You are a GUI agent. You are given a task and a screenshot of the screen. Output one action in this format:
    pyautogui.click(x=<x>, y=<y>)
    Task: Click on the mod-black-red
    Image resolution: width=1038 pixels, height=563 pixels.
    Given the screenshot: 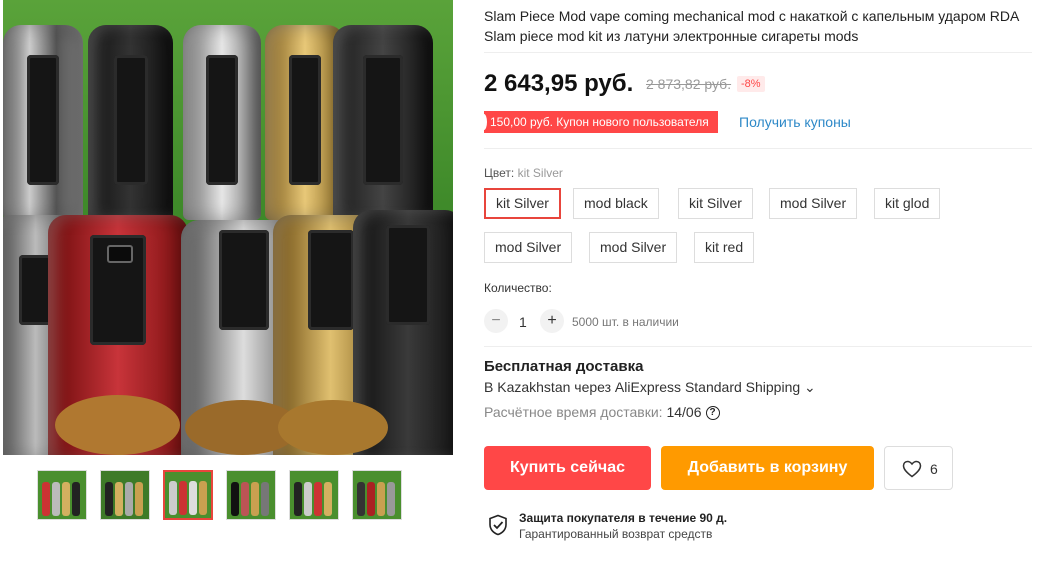 What is the action you would take?
    pyautogui.click(x=130, y=122)
    